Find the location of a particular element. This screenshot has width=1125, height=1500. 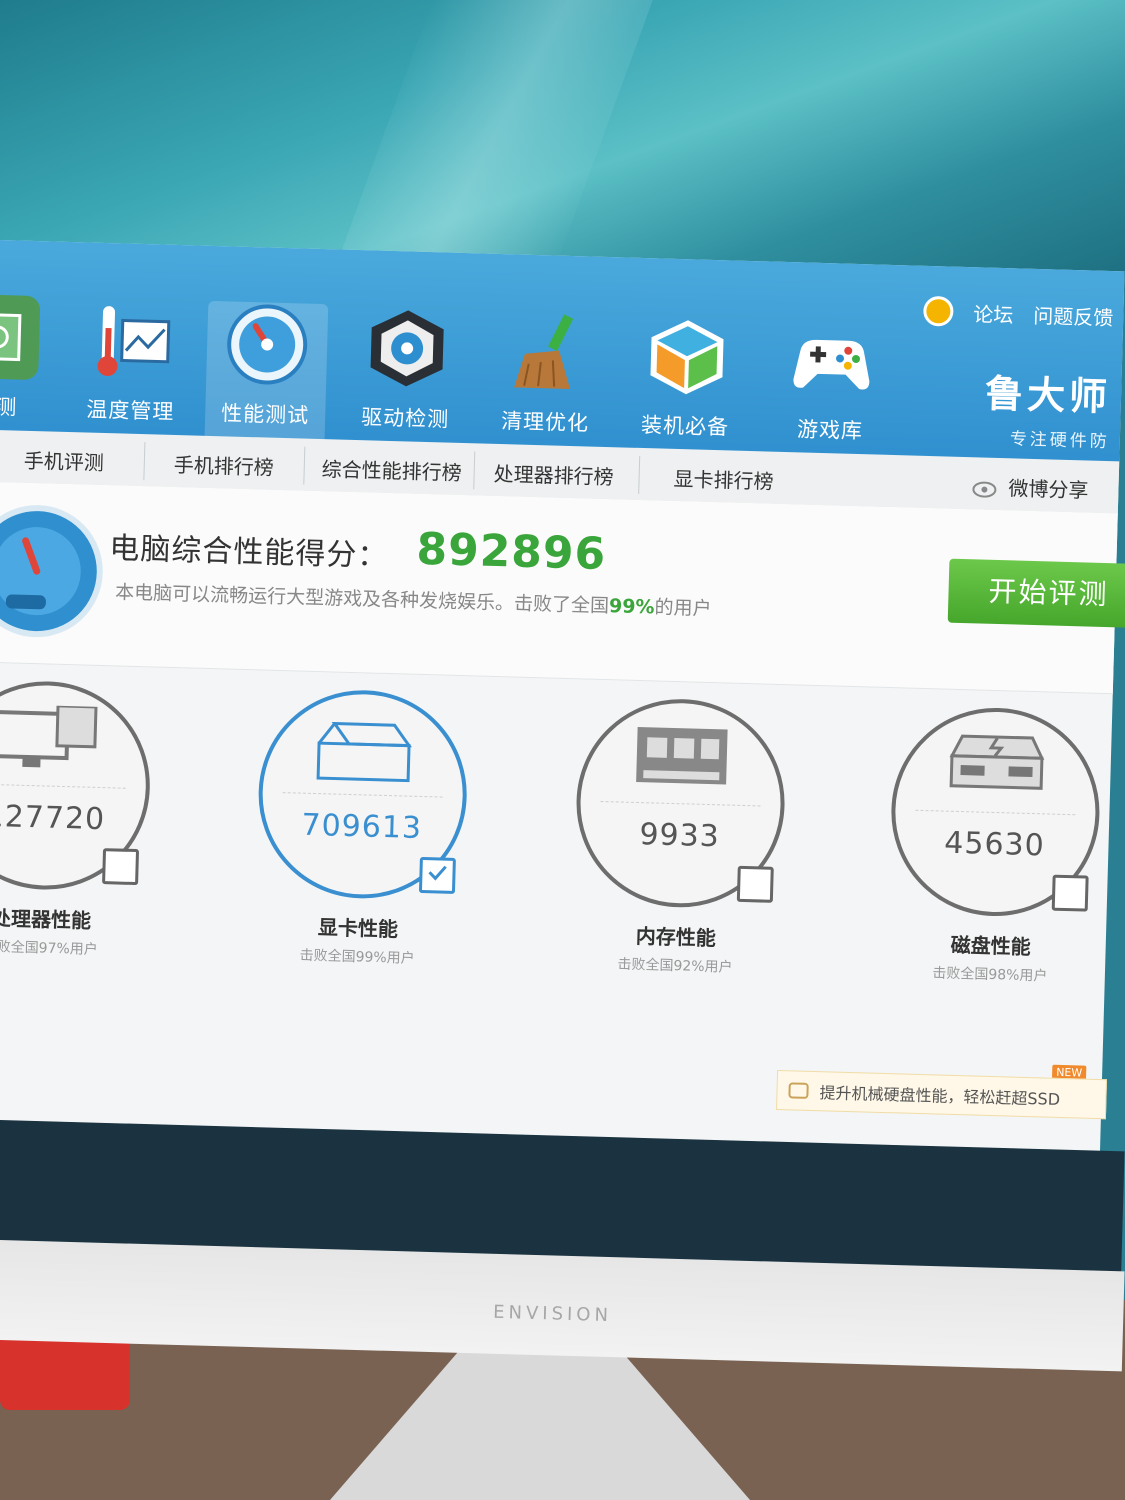

memory-score: 9933 is located at coordinates (679, 836).